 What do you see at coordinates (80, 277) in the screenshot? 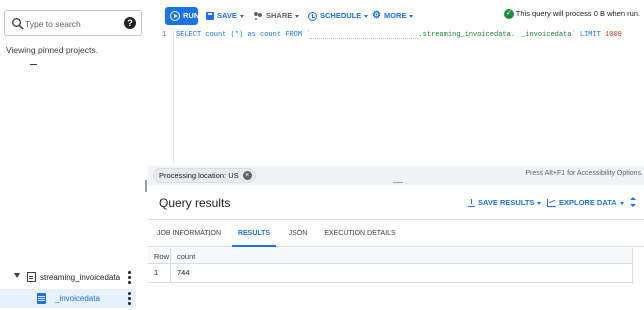
I see `dataset-label: streaming_invoicedata` at bounding box center [80, 277].